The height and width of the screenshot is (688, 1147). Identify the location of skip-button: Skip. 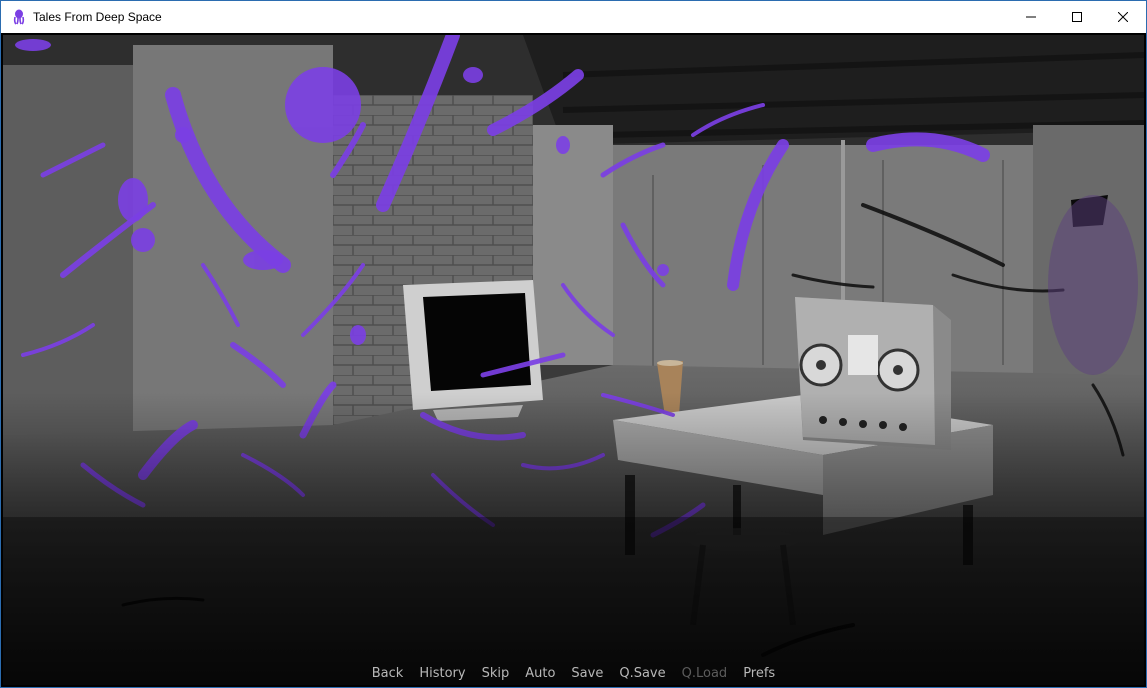
(496, 673).